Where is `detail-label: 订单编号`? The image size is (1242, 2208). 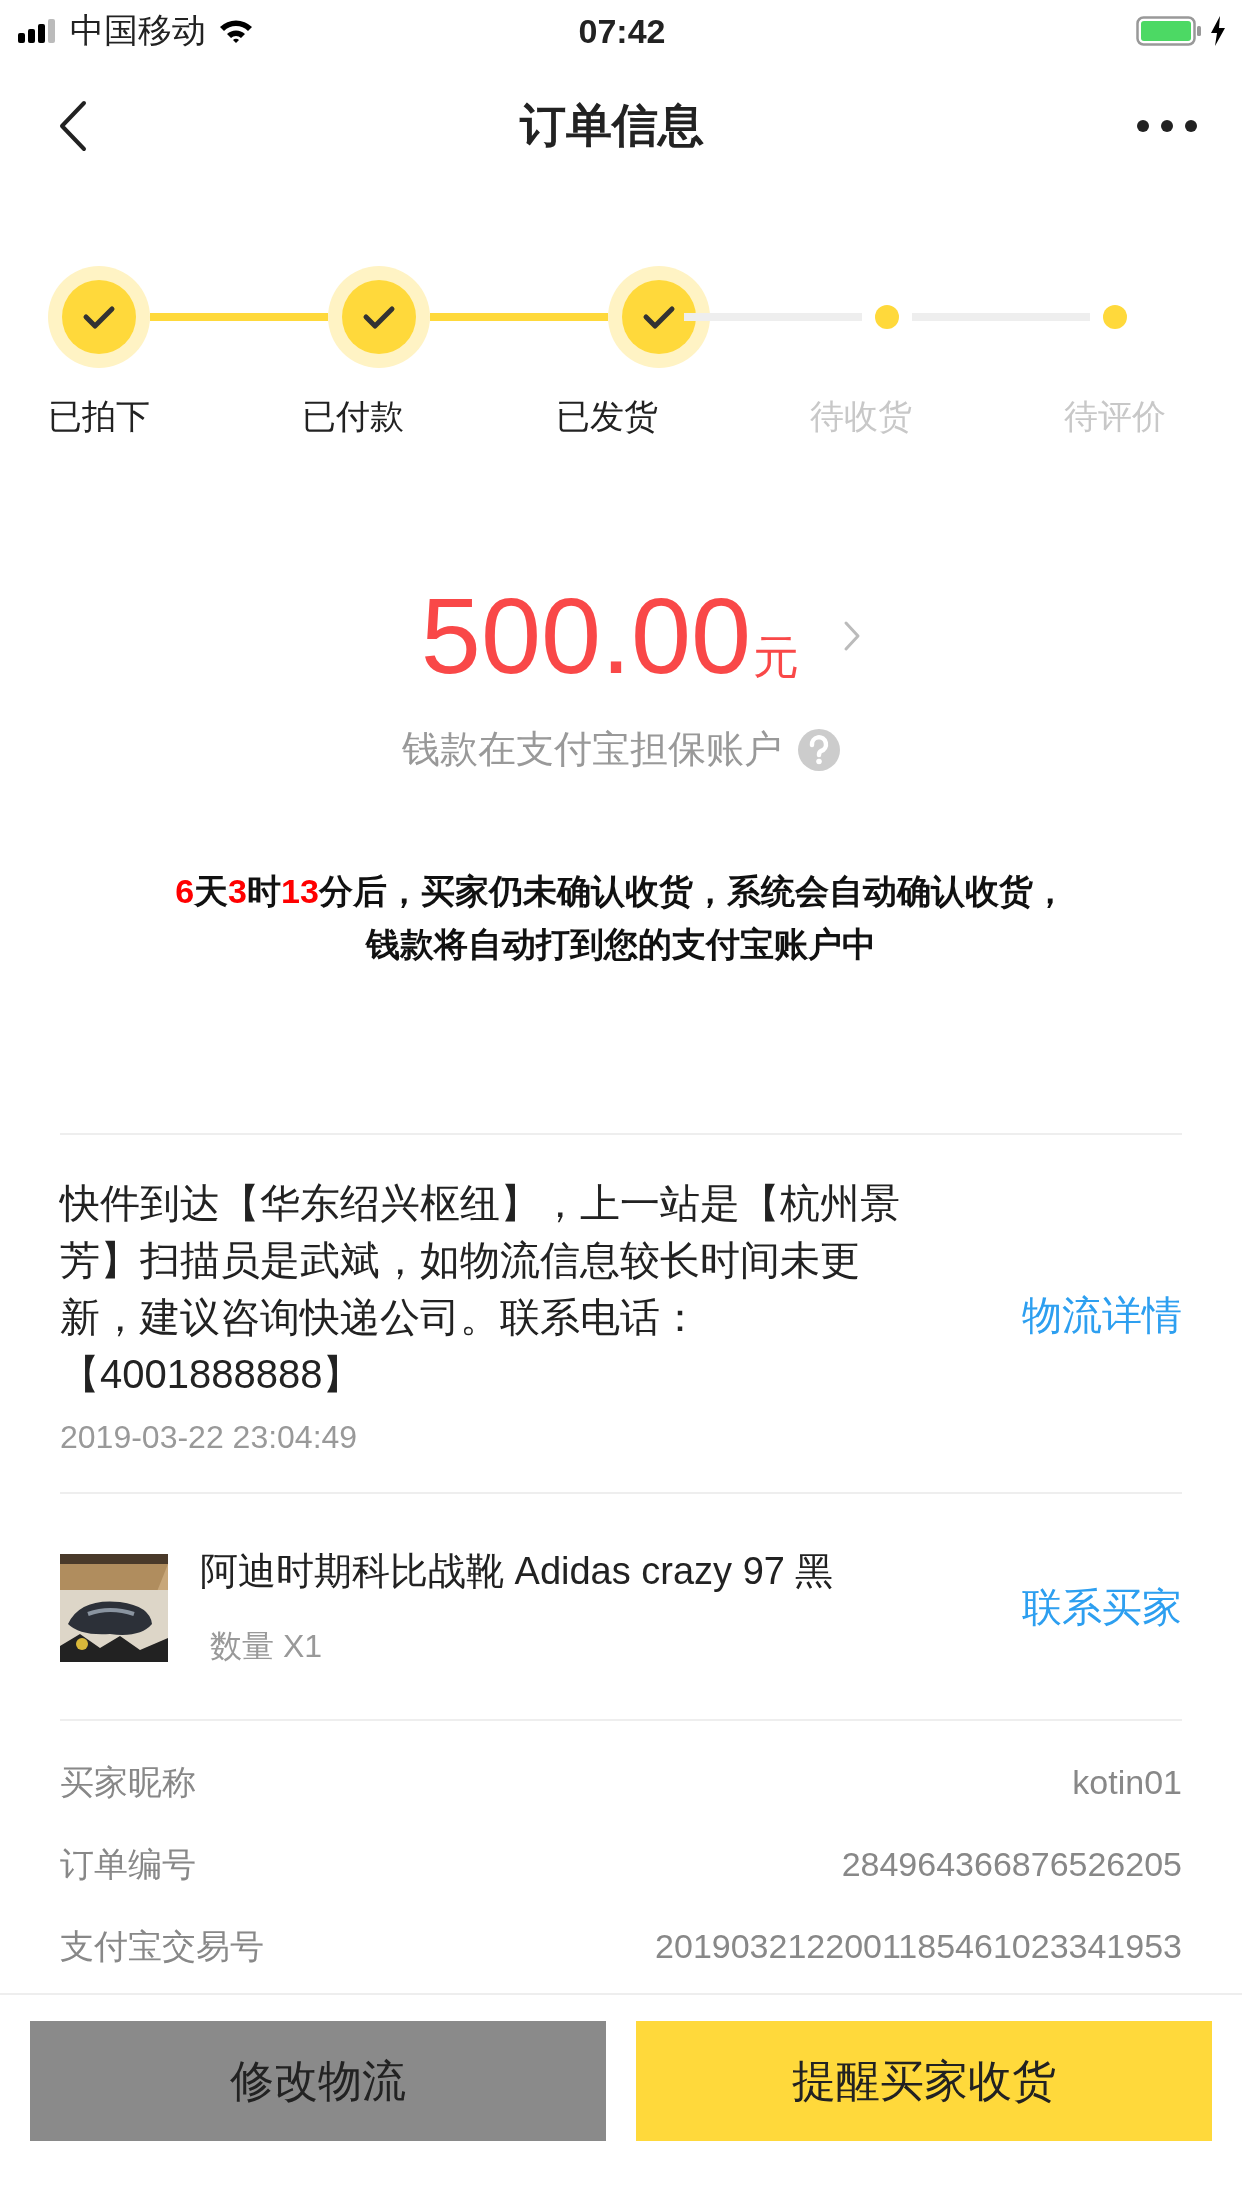 detail-label: 订单编号 is located at coordinates (128, 1864).